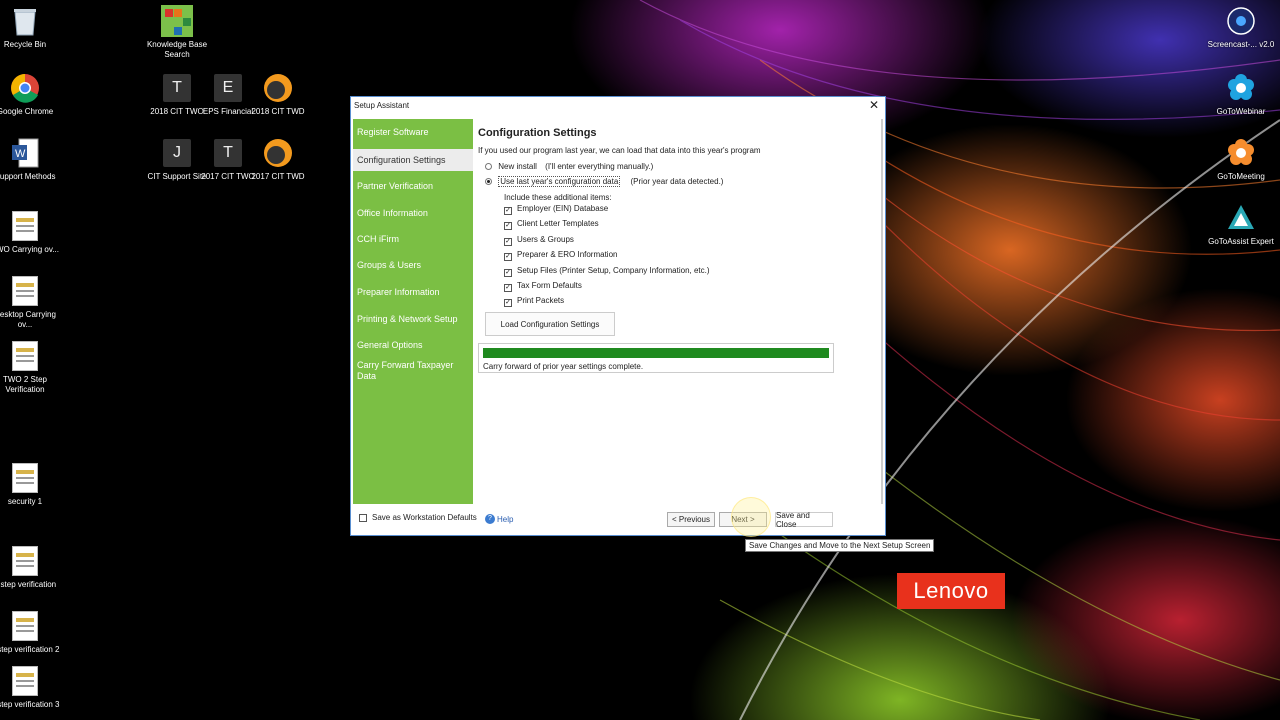  Describe the element at coordinates (488, 166) in the screenshot. I see `radio-button-icon` at that location.